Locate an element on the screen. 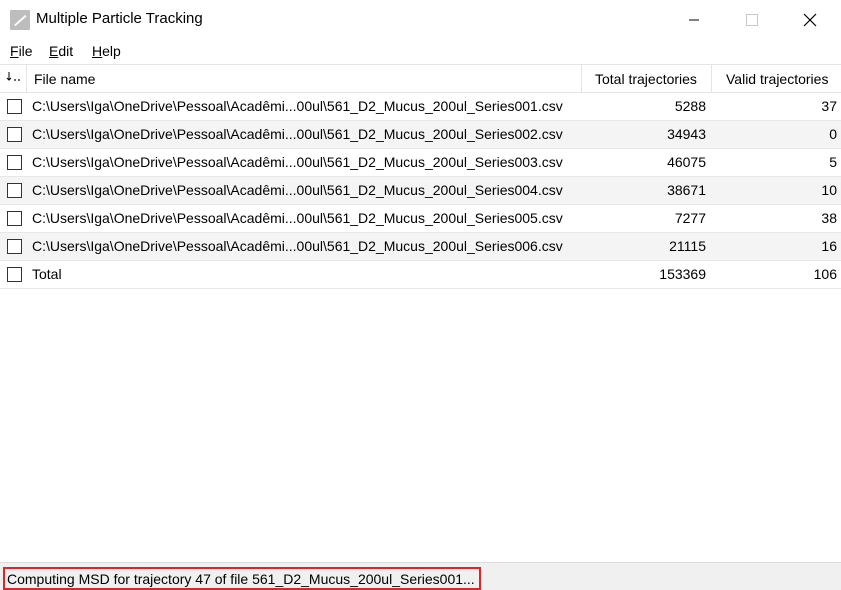 The image size is (841, 590). sort-toggle-icon is located at coordinates (13, 76).